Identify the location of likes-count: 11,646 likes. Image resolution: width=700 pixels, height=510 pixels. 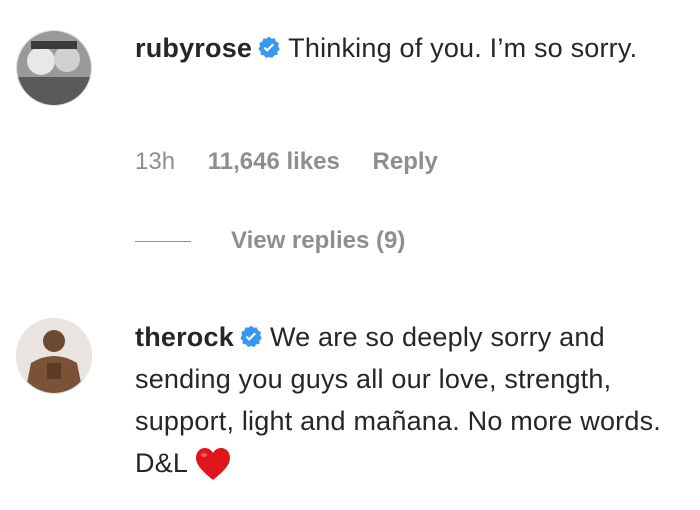
(274, 161).